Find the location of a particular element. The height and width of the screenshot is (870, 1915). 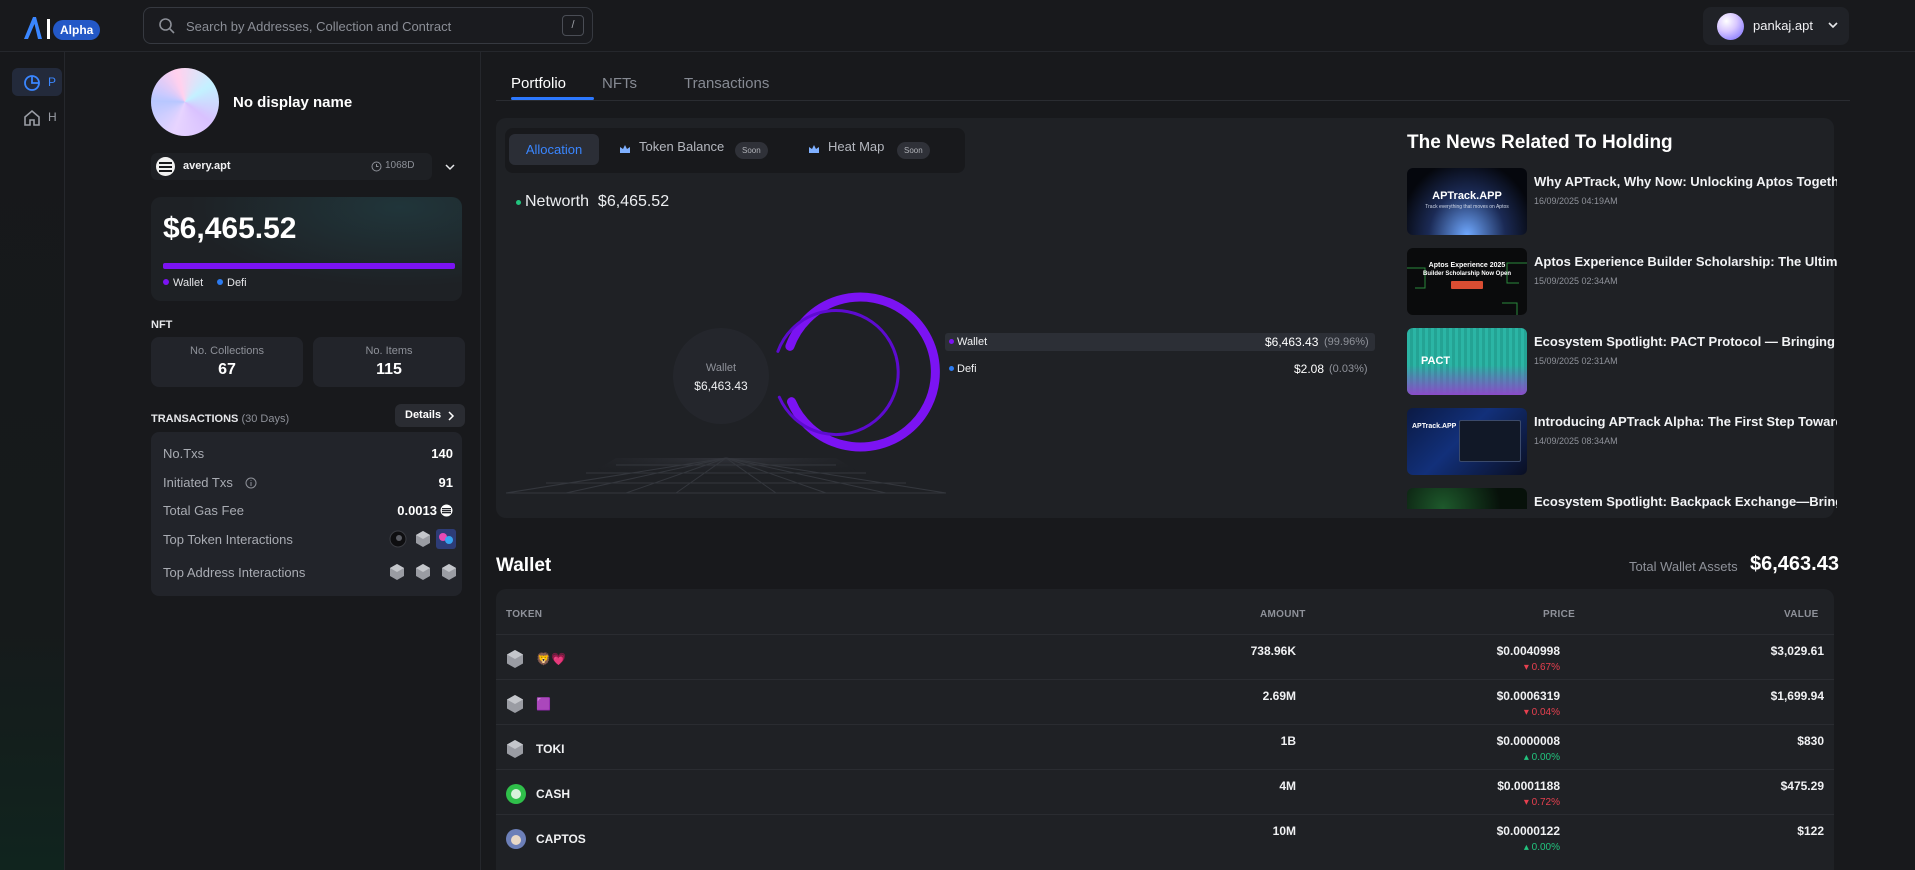

table-row: CAPTOS 10M $0.0000122 ▴ 0.00% $122 is located at coordinates (1165, 836).